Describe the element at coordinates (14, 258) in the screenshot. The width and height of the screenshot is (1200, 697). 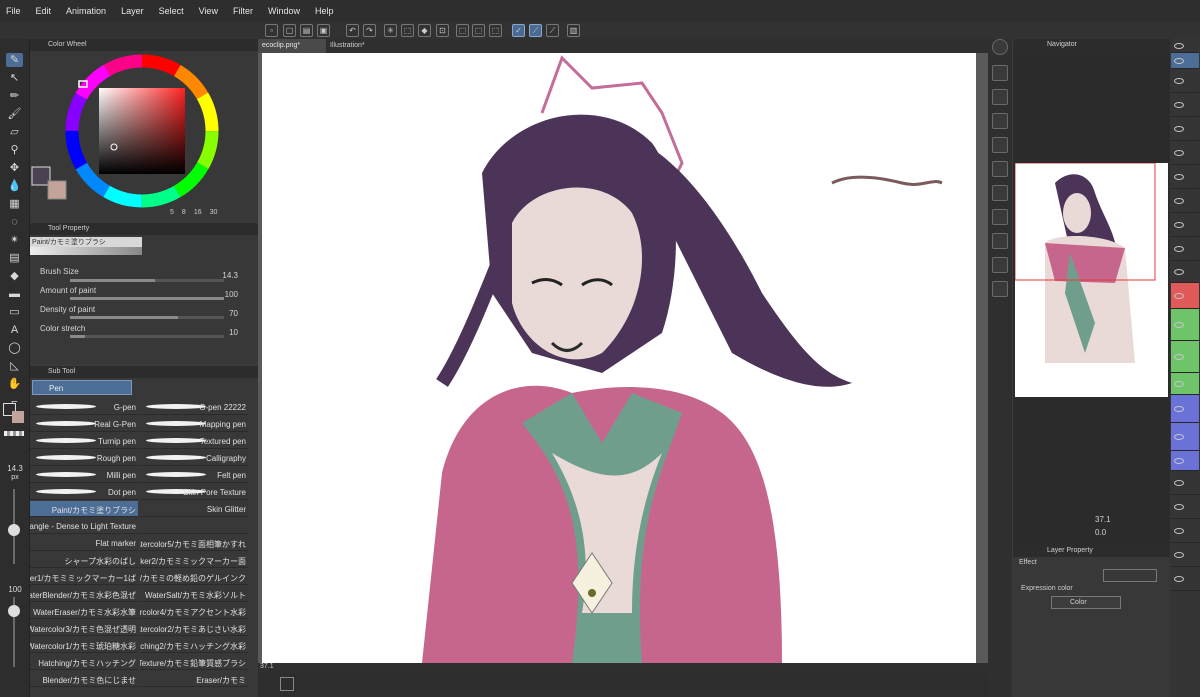
I see `gradient-tool-icon: ▤` at that location.